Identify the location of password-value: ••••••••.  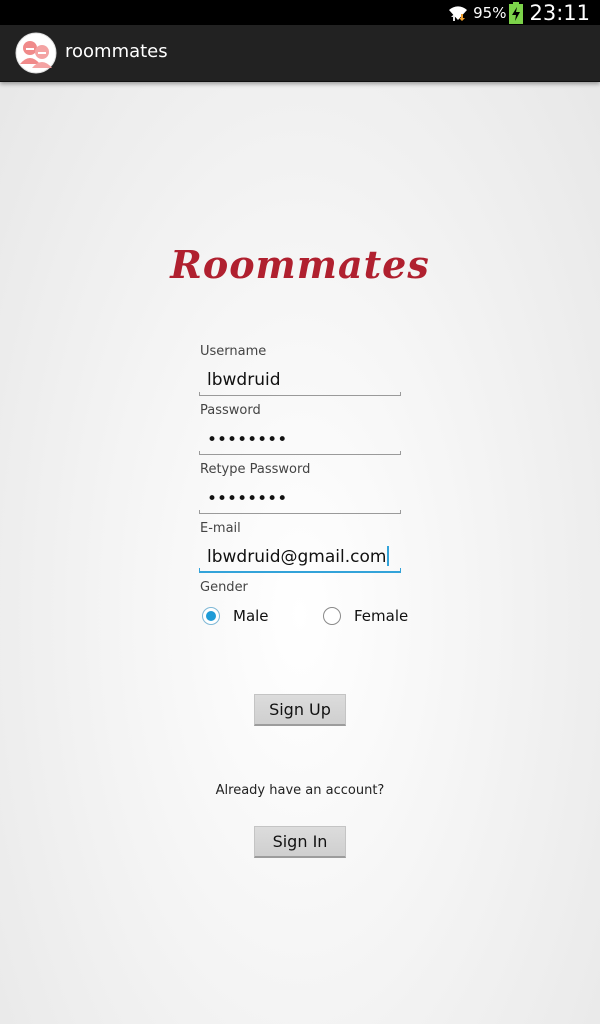
(247, 440).